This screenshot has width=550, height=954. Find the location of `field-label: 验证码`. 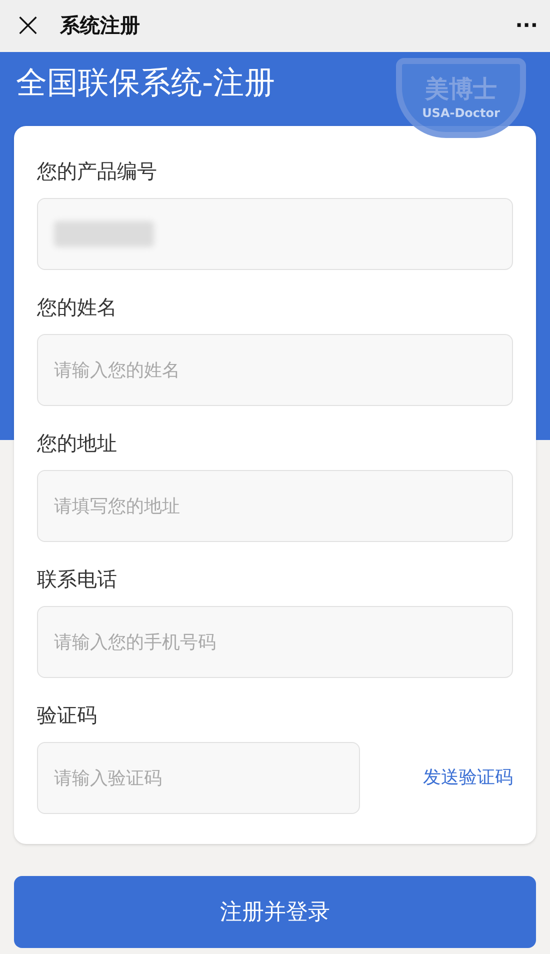

field-label: 验证码 is located at coordinates (67, 715).